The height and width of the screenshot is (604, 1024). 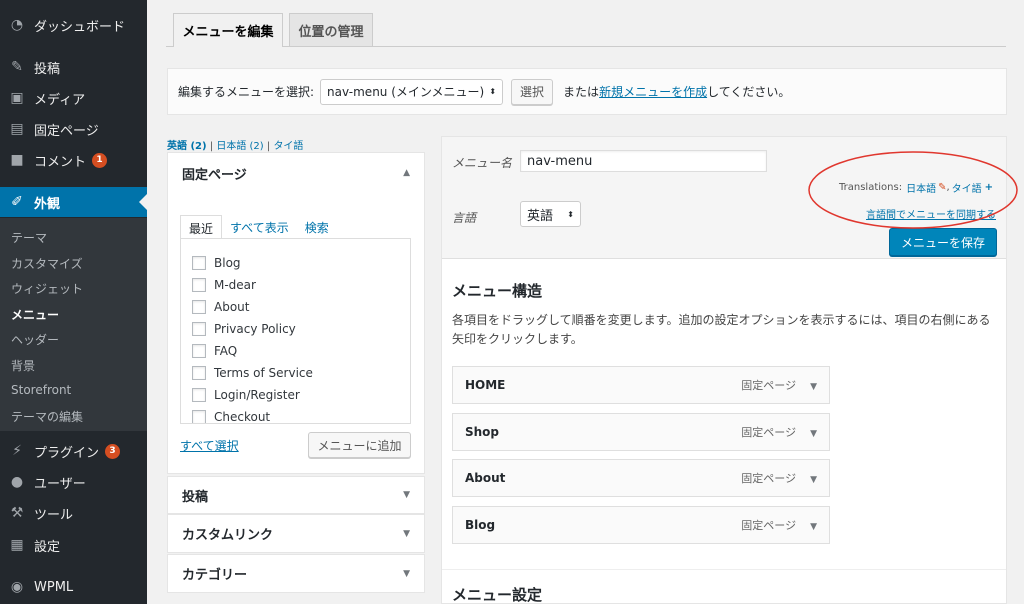 I want to click on list-item: M-dear, so click(x=224, y=285).